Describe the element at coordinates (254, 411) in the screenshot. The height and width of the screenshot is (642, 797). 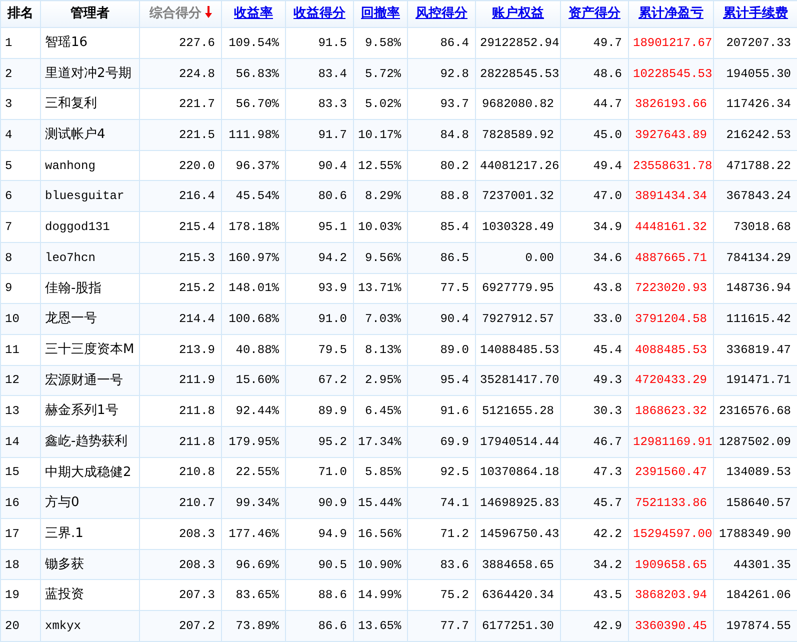
I see `table-cell: 92.44%` at that location.